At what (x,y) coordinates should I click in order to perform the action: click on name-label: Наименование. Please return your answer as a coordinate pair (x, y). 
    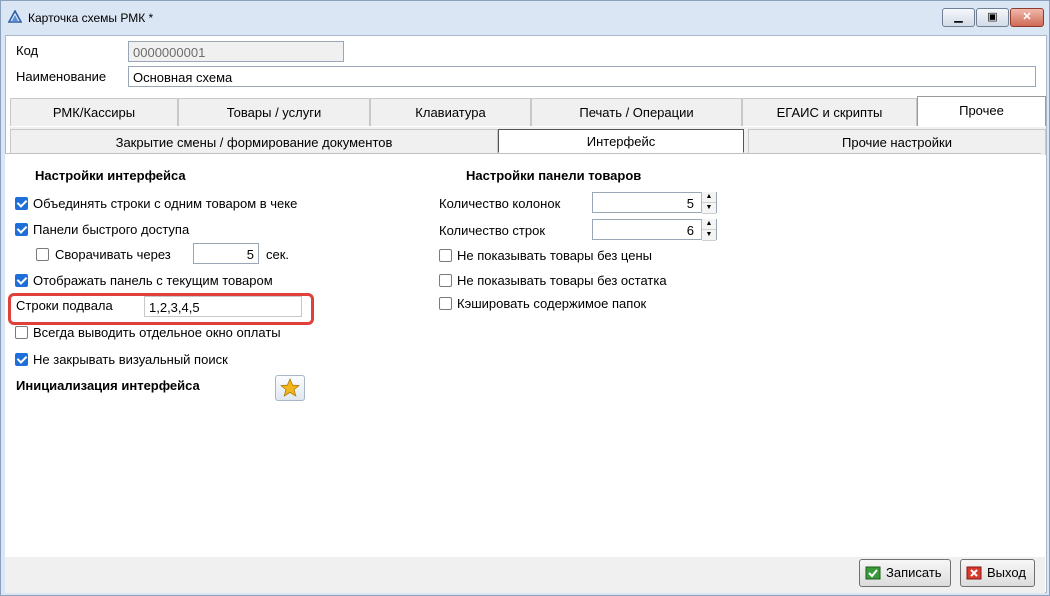
    Looking at the image, I should click on (61, 76).